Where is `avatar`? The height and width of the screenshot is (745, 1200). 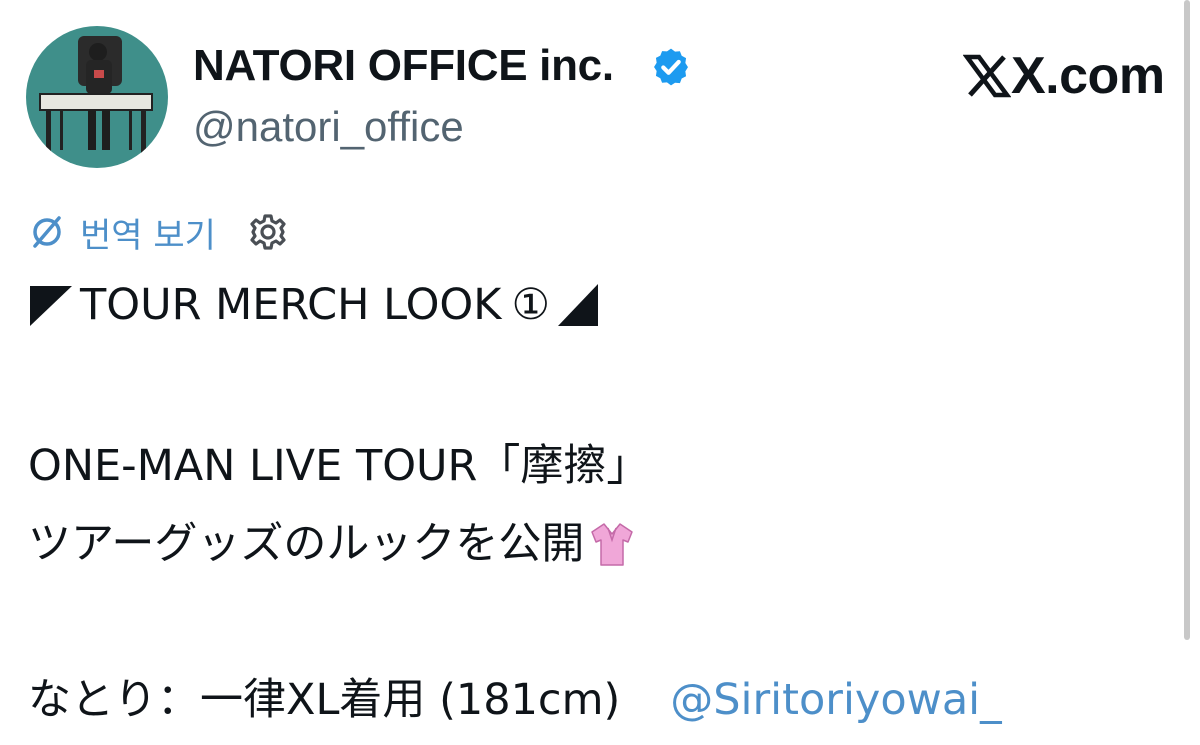 avatar is located at coordinates (97, 97).